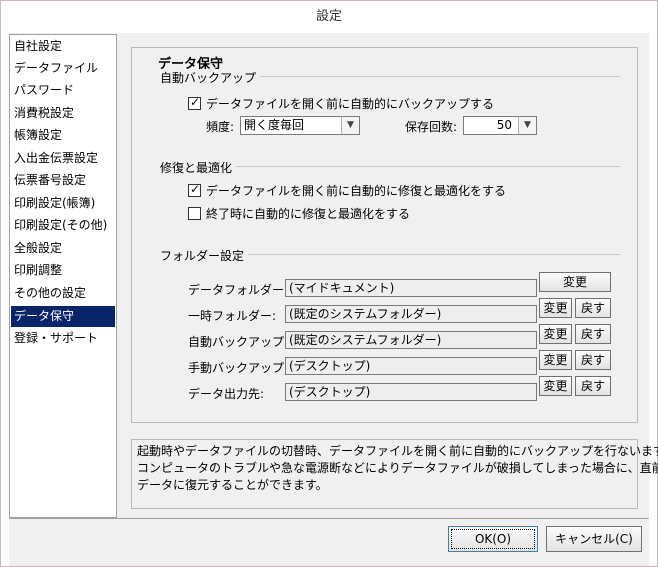 This screenshot has width=658, height=567. Describe the element at coordinates (411, 366) in the screenshot. I see `manual-backup-folder-path: (デスクトップ)` at that location.